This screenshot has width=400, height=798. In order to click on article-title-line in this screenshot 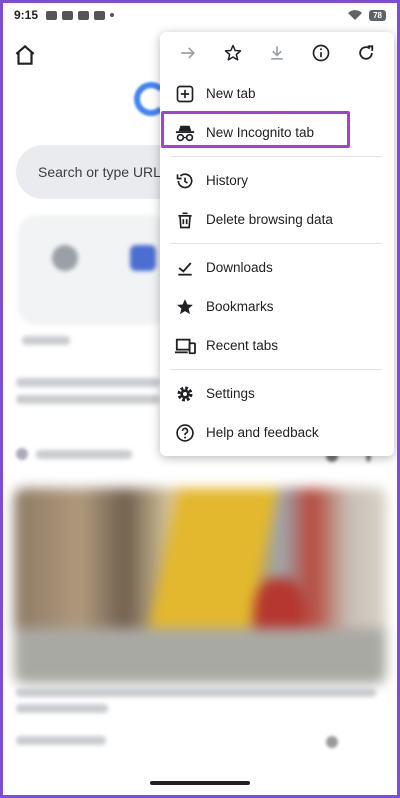, I will do `click(88, 382)`.